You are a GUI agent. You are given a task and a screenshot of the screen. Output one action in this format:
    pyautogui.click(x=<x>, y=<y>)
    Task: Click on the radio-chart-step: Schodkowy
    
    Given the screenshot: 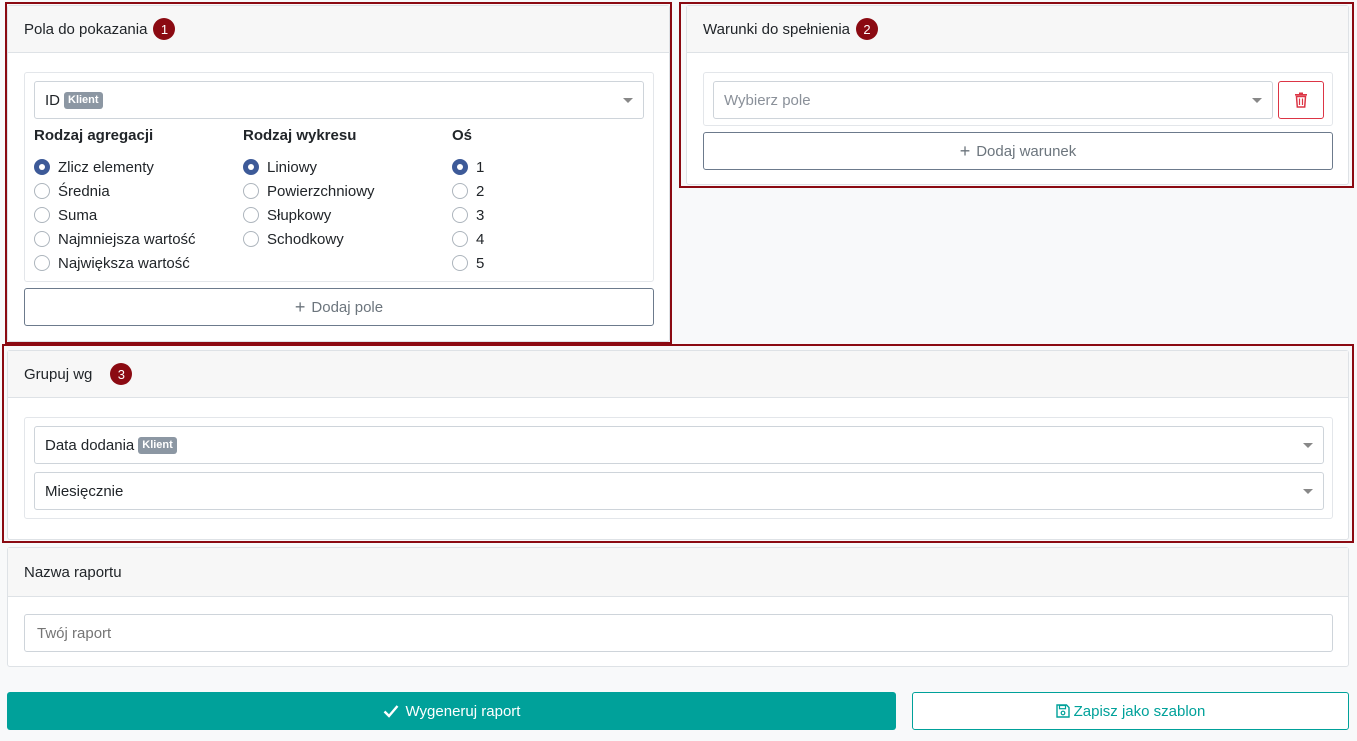 What is the action you would take?
    pyautogui.click(x=293, y=239)
    